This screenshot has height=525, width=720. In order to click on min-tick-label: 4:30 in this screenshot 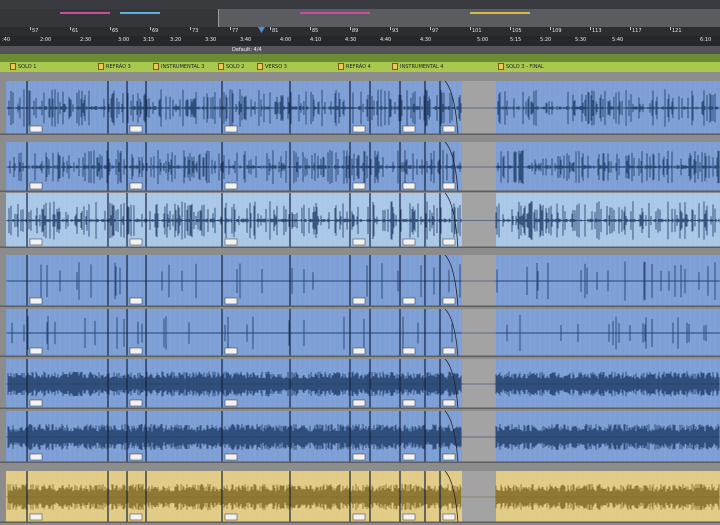, I will do `click(426, 40)`.